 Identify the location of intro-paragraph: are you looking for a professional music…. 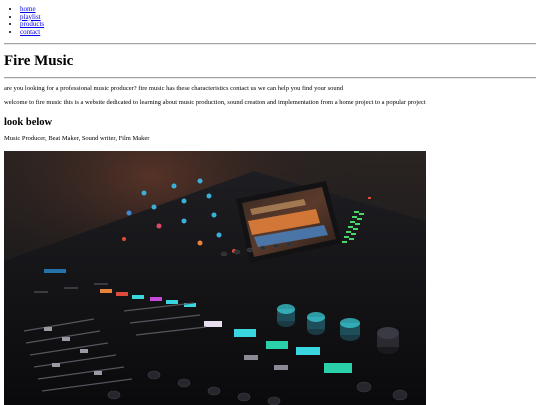
(174, 88).